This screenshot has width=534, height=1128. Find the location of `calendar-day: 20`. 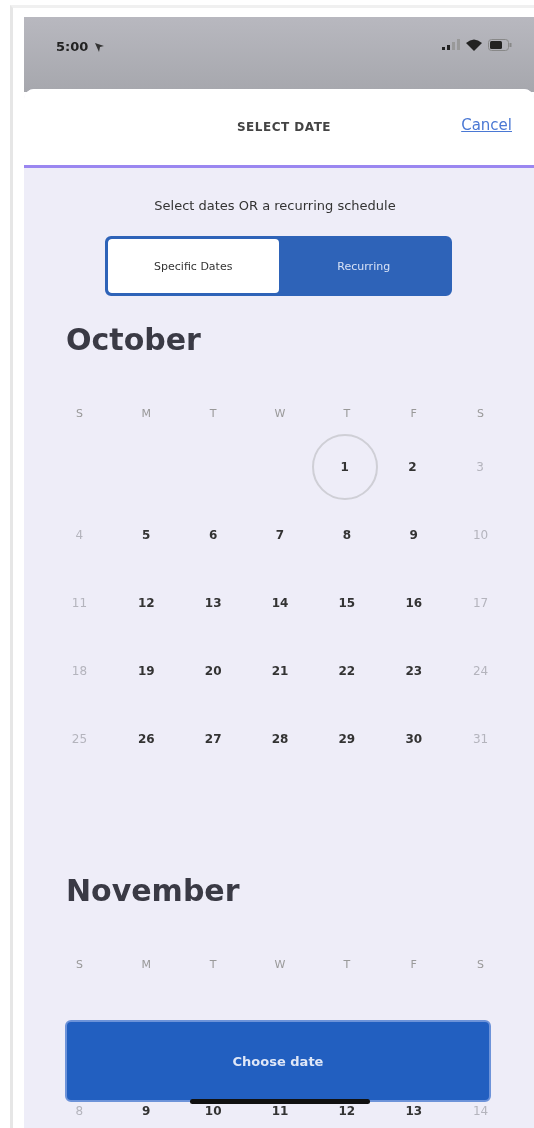

calendar-day: 20 is located at coordinates (213, 671).